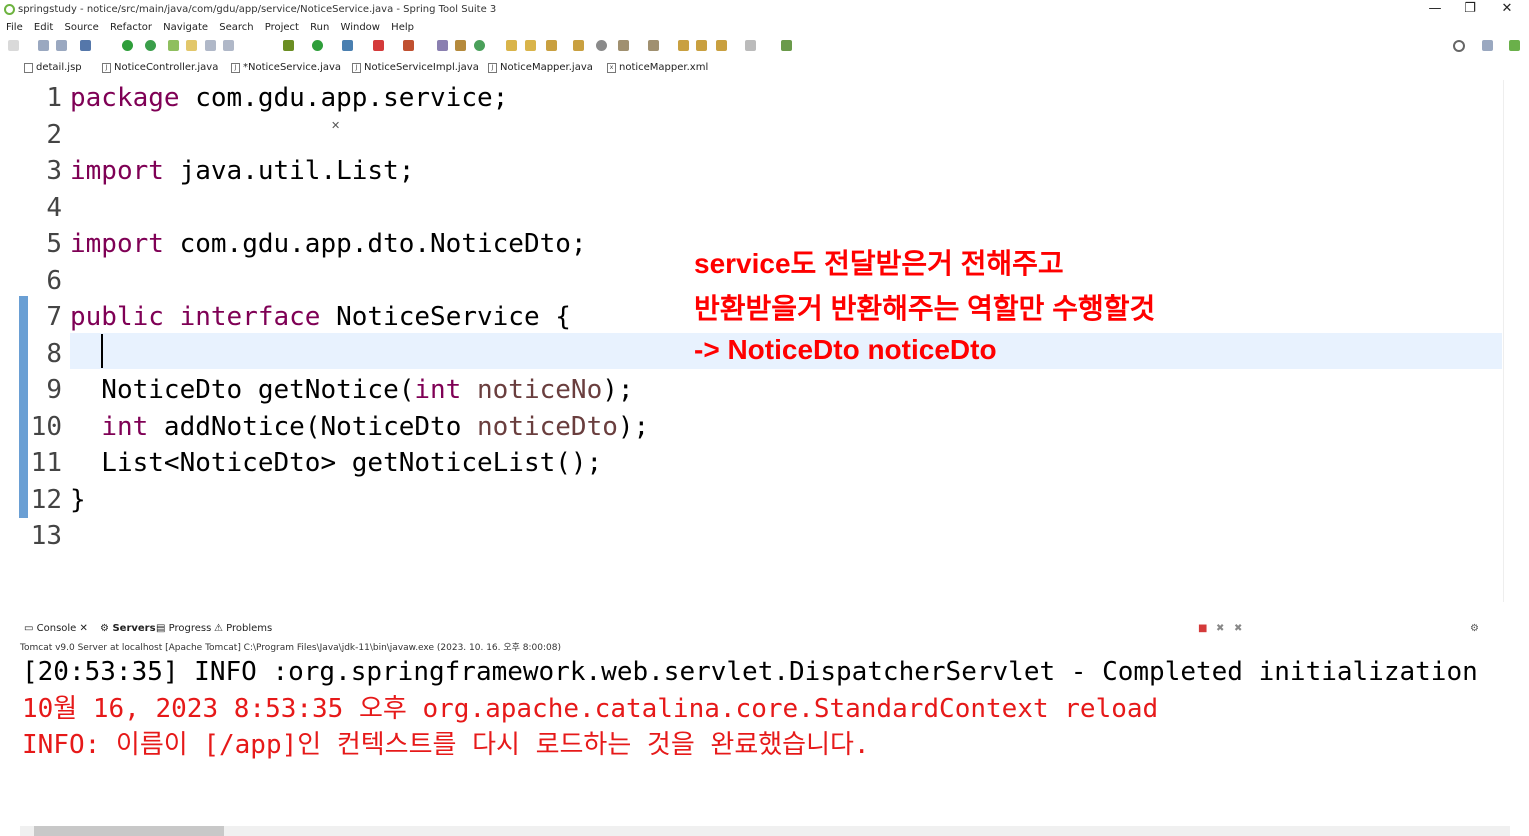  I want to click on menu-run: Run, so click(319, 28).